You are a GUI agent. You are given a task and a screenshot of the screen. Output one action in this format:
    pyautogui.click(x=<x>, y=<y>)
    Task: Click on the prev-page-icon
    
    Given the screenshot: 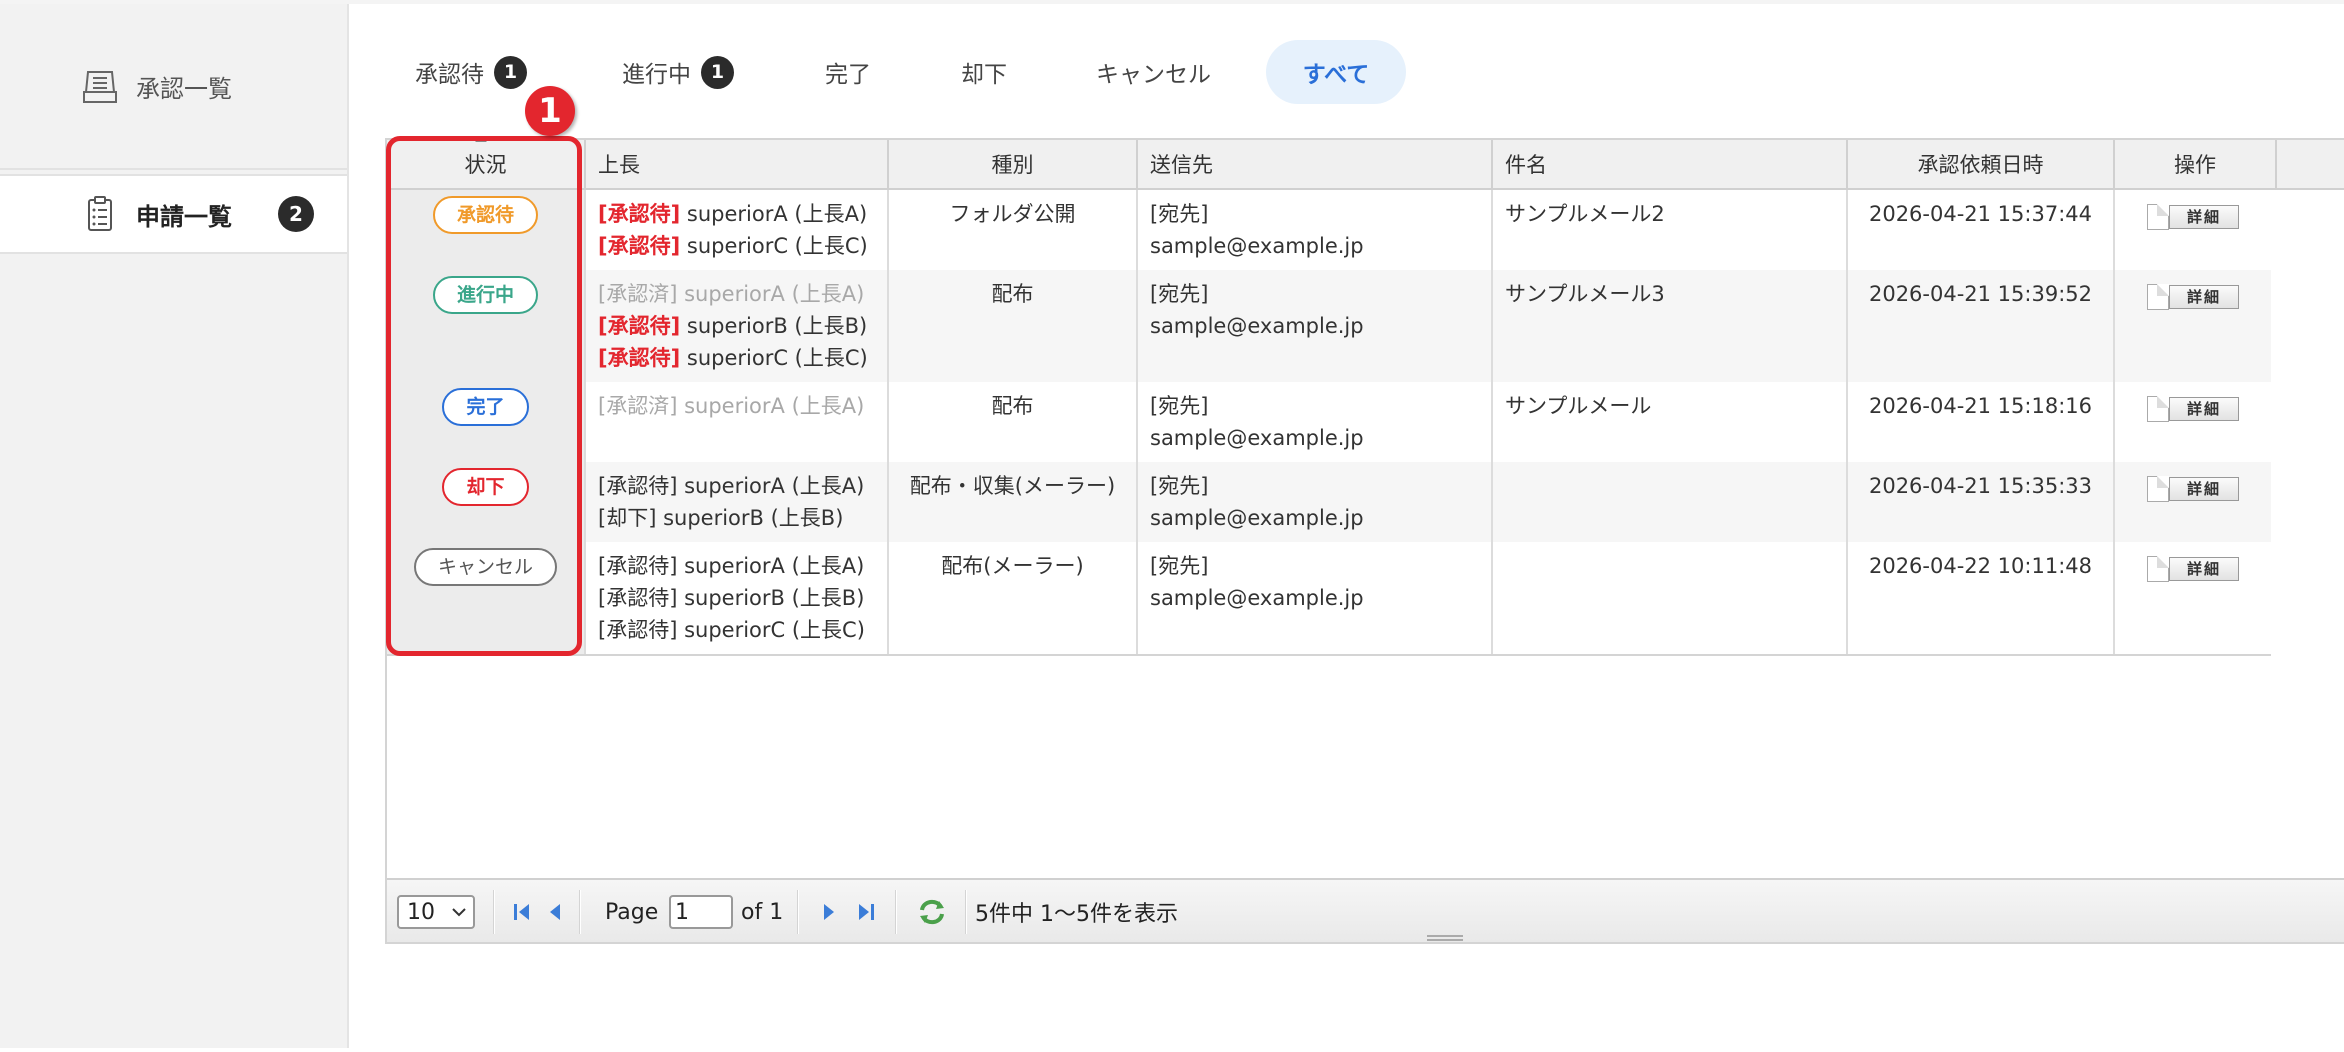 What is the action you would take?
    pyautogui.click(x=555, y=912)
    